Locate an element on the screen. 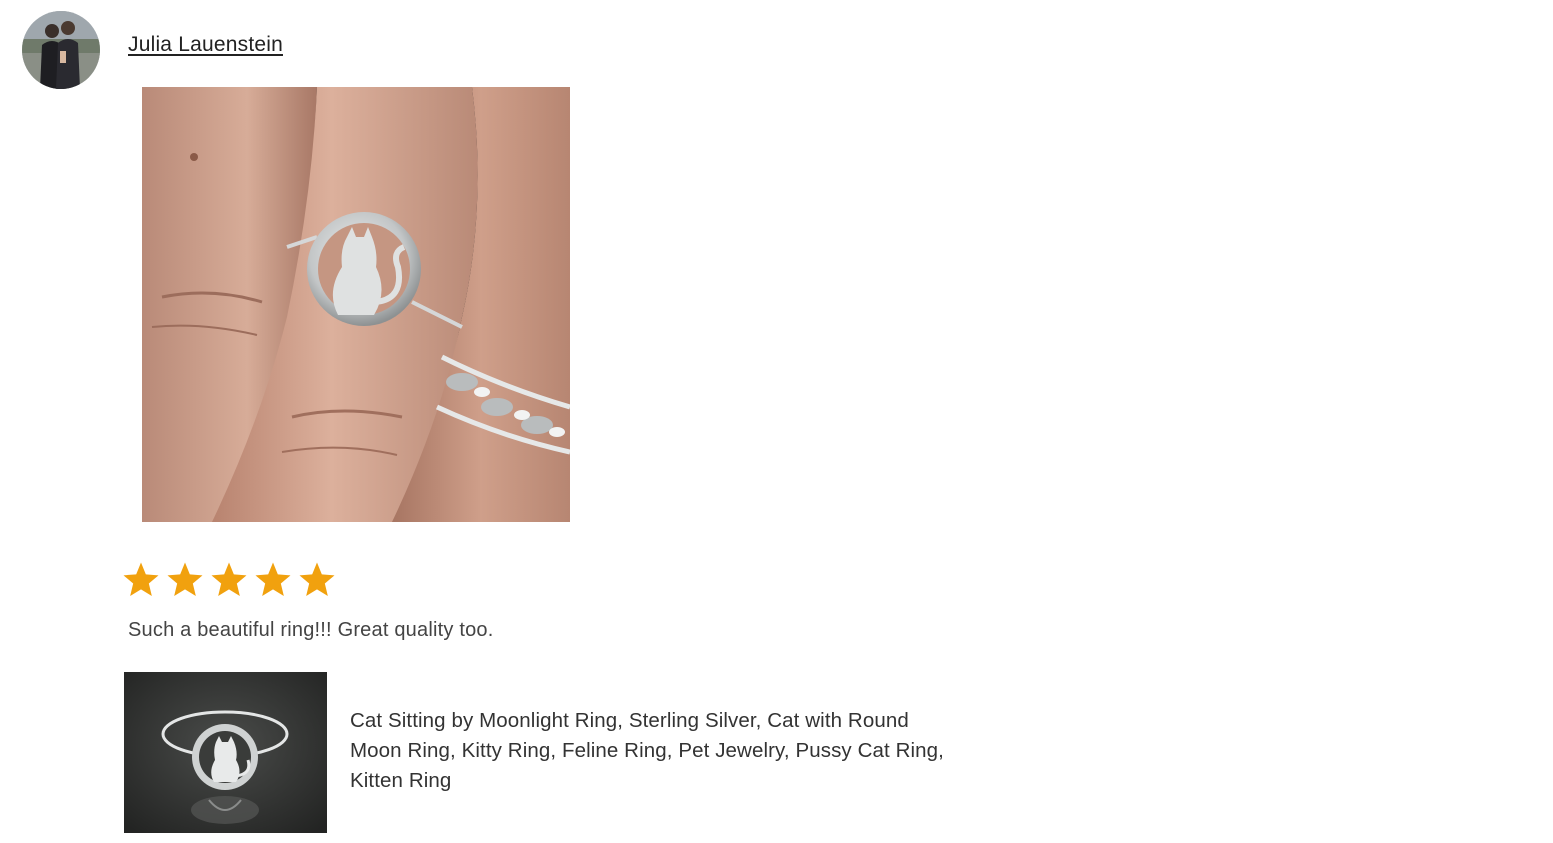 The height and width of the screenshot is (843, 1553). avatar-photo-icon is located at coordinates (61, 50).